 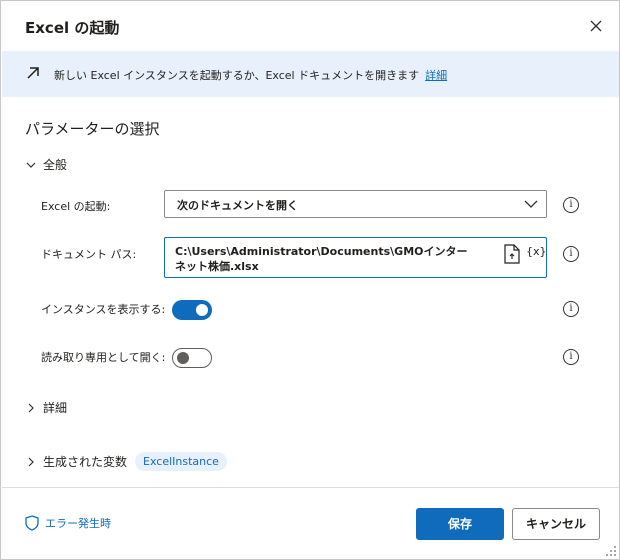 What do you see at coordinates (571, 309) in the screenshot?
I see `show-instance-info-icon: i` at bounding box center [571, 309].